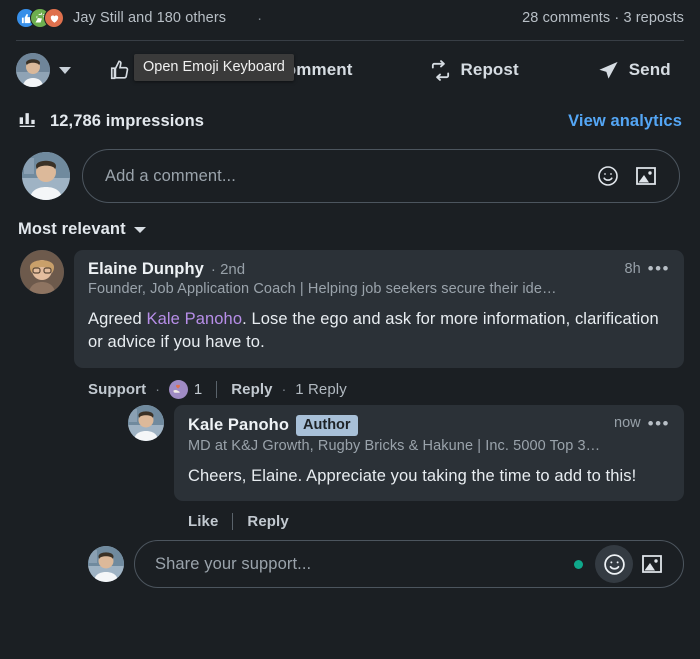 The image size is (700, 659). What do you see at coordinates (217, 389) in the screenshot?
I see `comment-action-divider` at bounding box center [217, 389].